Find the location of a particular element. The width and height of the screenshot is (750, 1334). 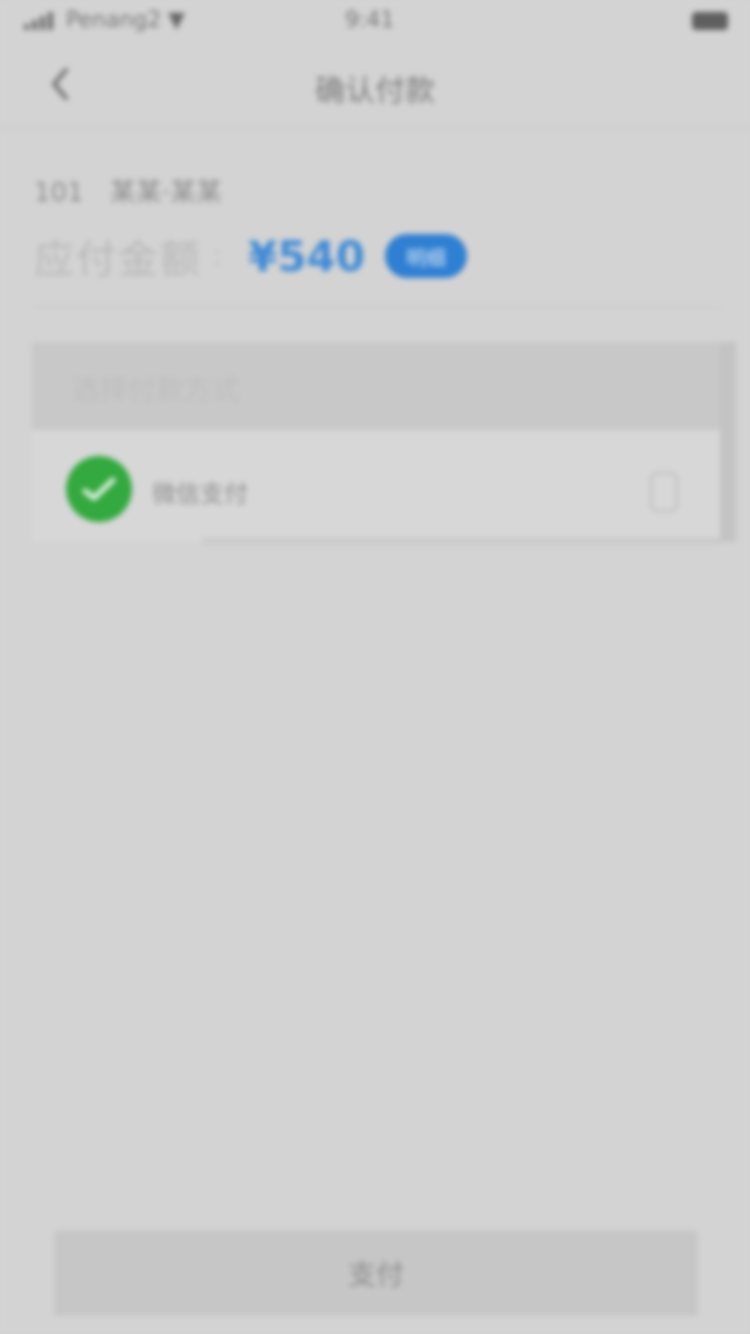

carrier-name: Penang2 is located at coordinates (114, 20).